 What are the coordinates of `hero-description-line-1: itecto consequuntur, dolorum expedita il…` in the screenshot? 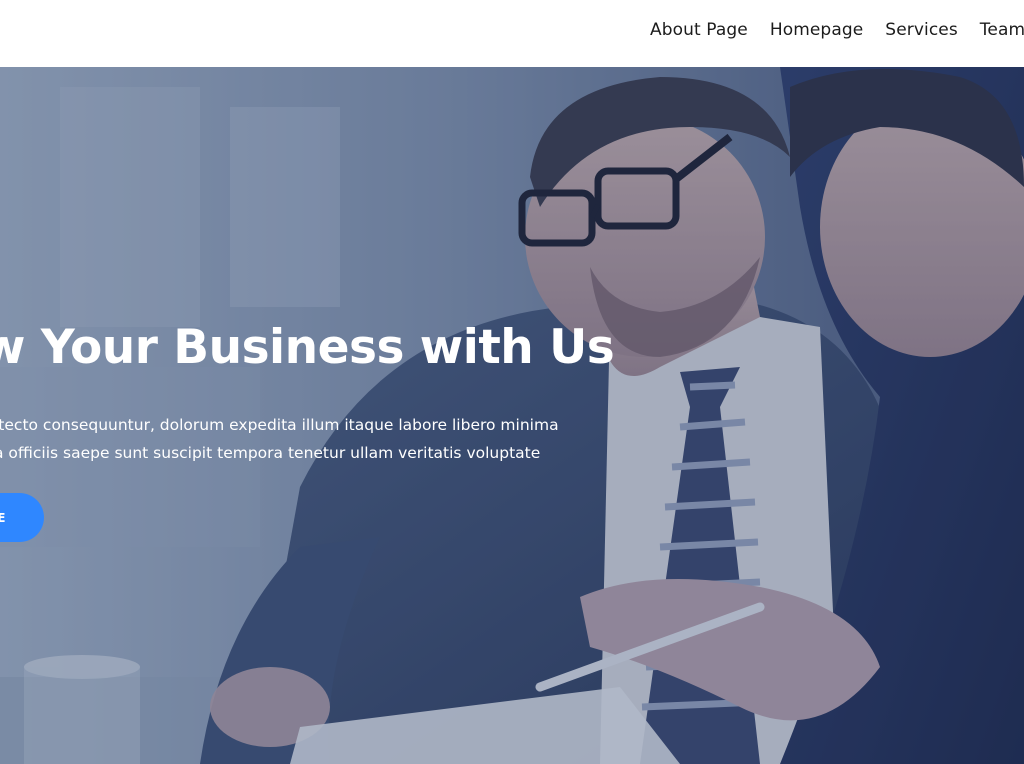 It's located at (279, 425).